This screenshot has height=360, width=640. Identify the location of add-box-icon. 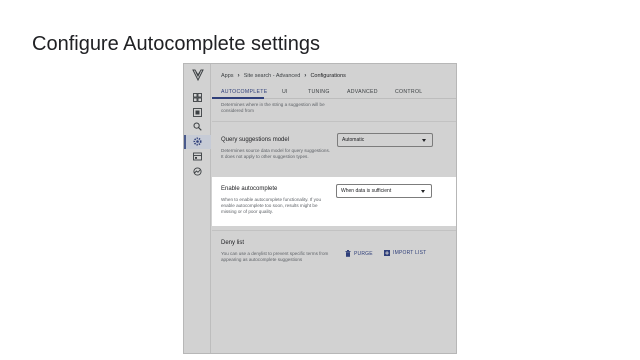
(387, 253).